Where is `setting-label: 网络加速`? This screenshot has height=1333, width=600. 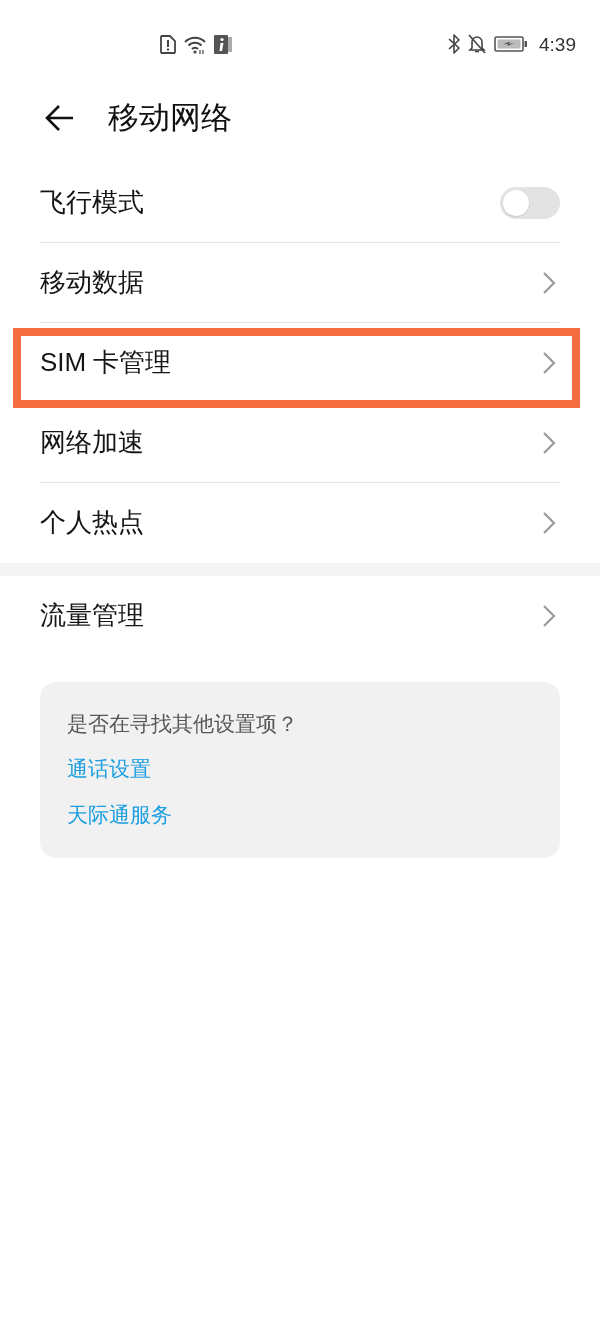
setting-label: 网络加速 is located at coordinates (92, 442).